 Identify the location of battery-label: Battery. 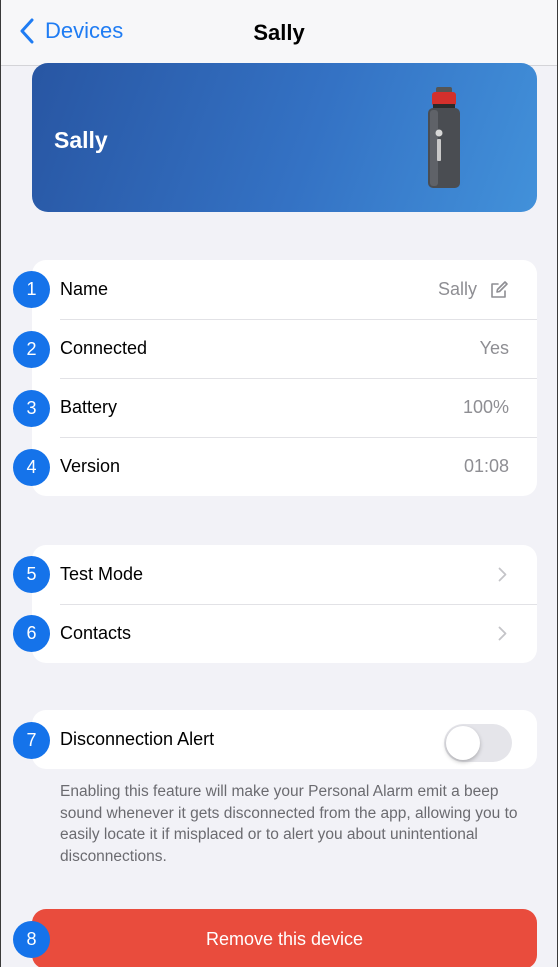
(89, 407).